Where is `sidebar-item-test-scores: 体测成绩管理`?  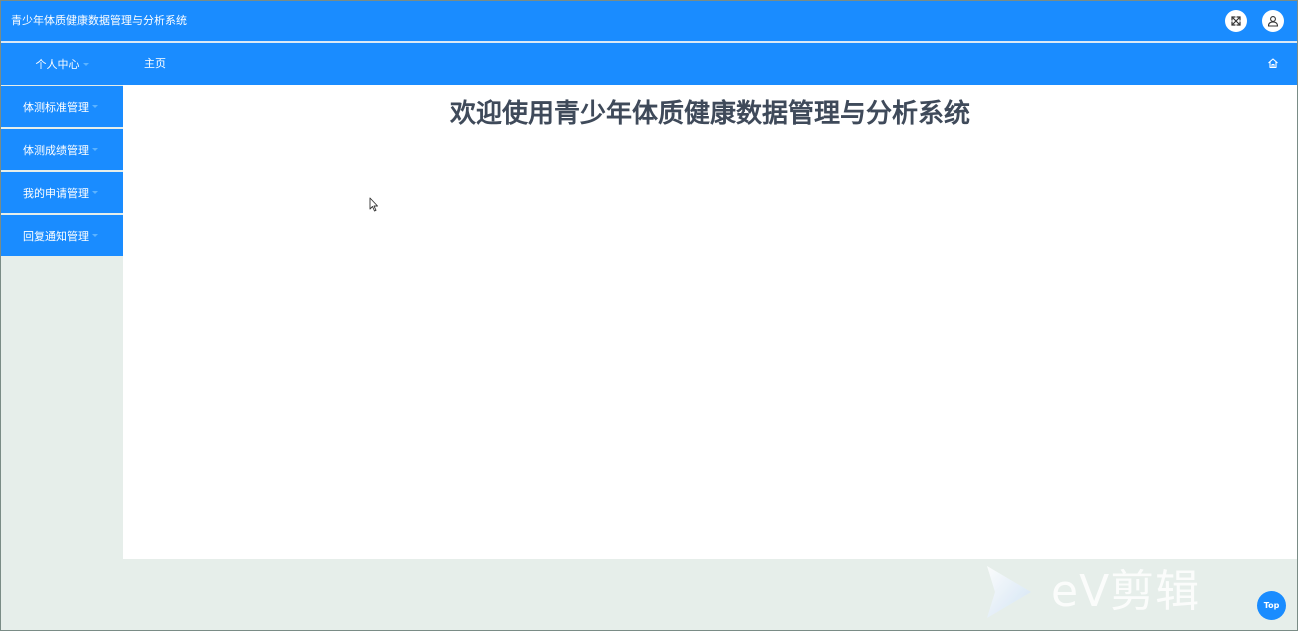
sidebar-item-test-scores: 体测成绩管理 is located at coordinates (62, 149).